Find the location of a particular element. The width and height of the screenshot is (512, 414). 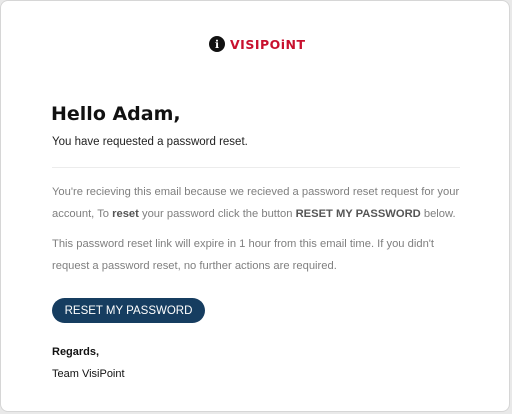

explanation-bold-button-name: RESET MY PASSWORD is located at coordinates (358, 214).